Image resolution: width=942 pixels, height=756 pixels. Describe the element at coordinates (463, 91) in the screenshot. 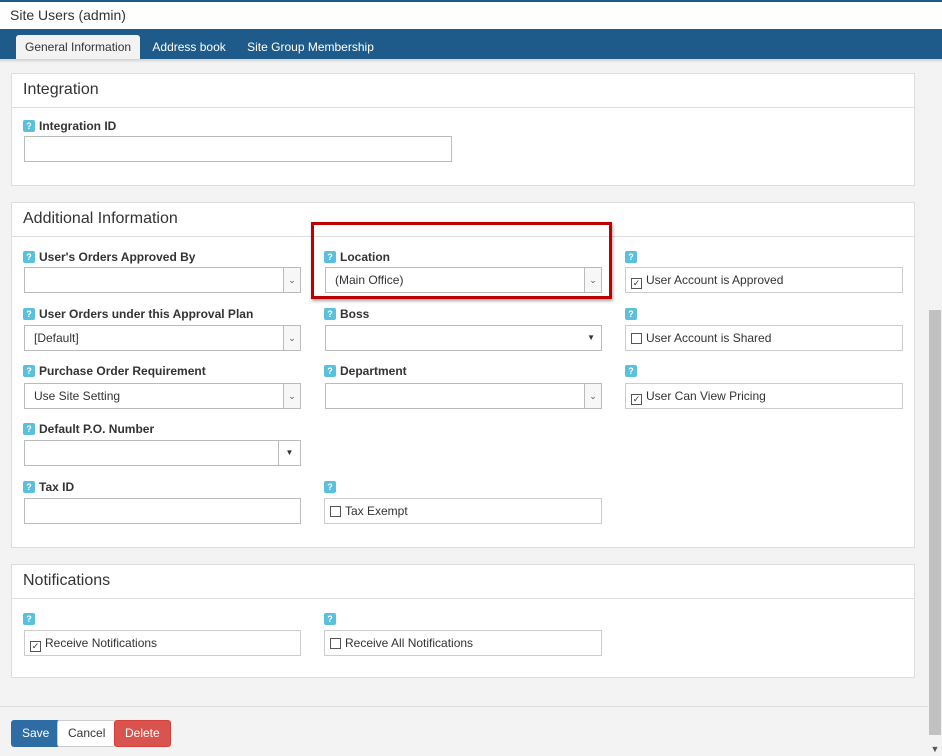

I see `integration-header: Integration` at that location.